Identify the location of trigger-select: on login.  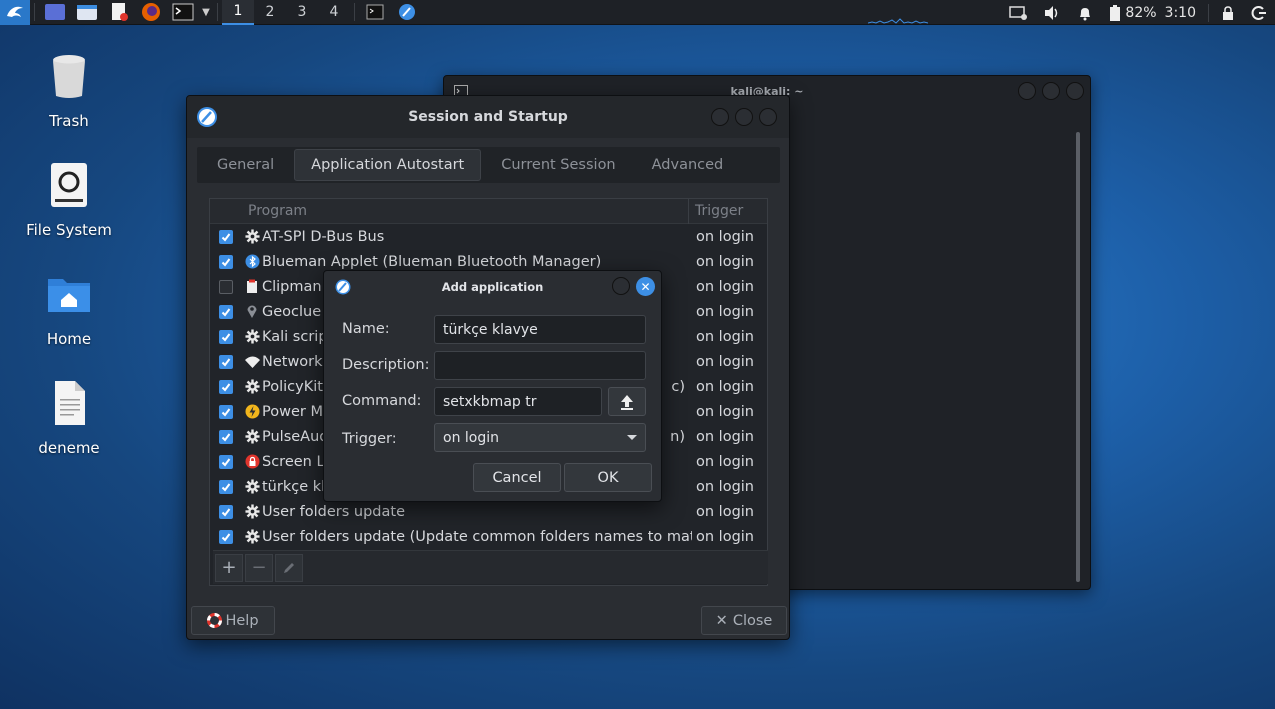
(540, 437).